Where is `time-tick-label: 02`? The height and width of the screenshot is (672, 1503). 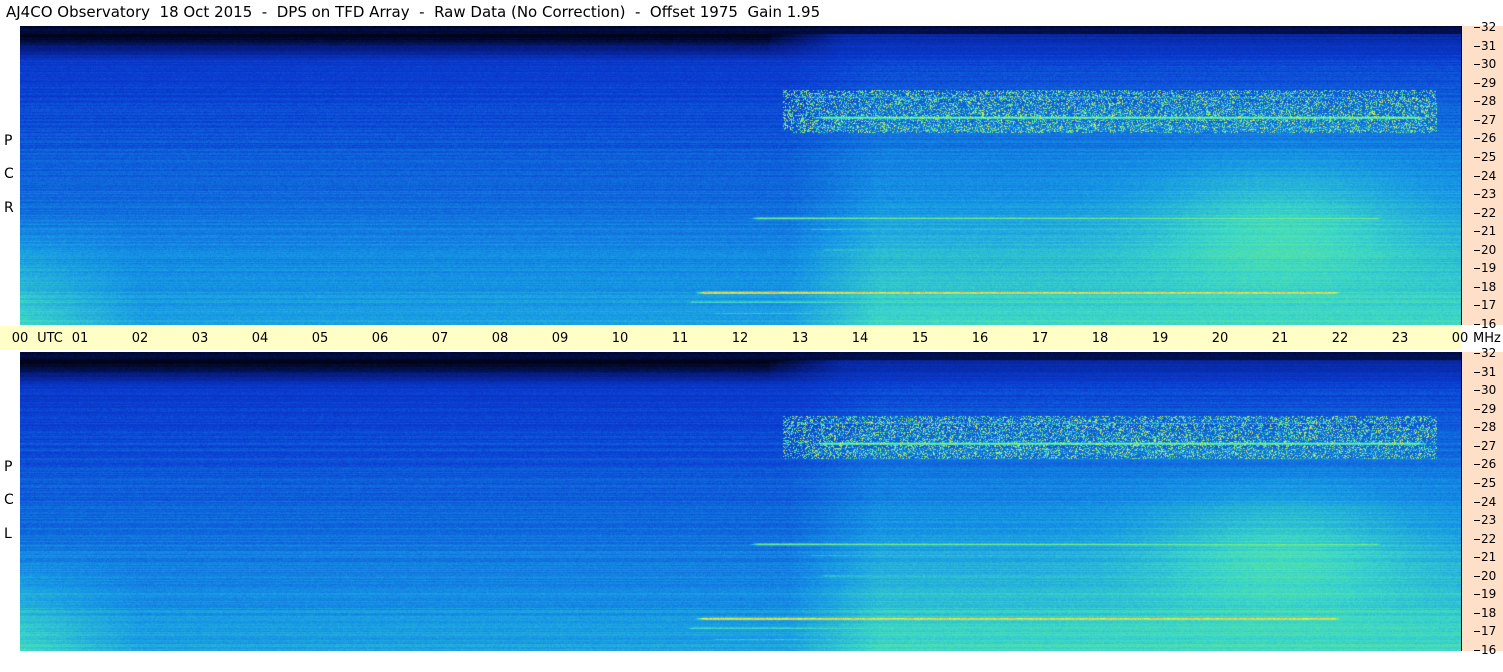 time-tick-label: 02 is located at coordinates (140, 338).